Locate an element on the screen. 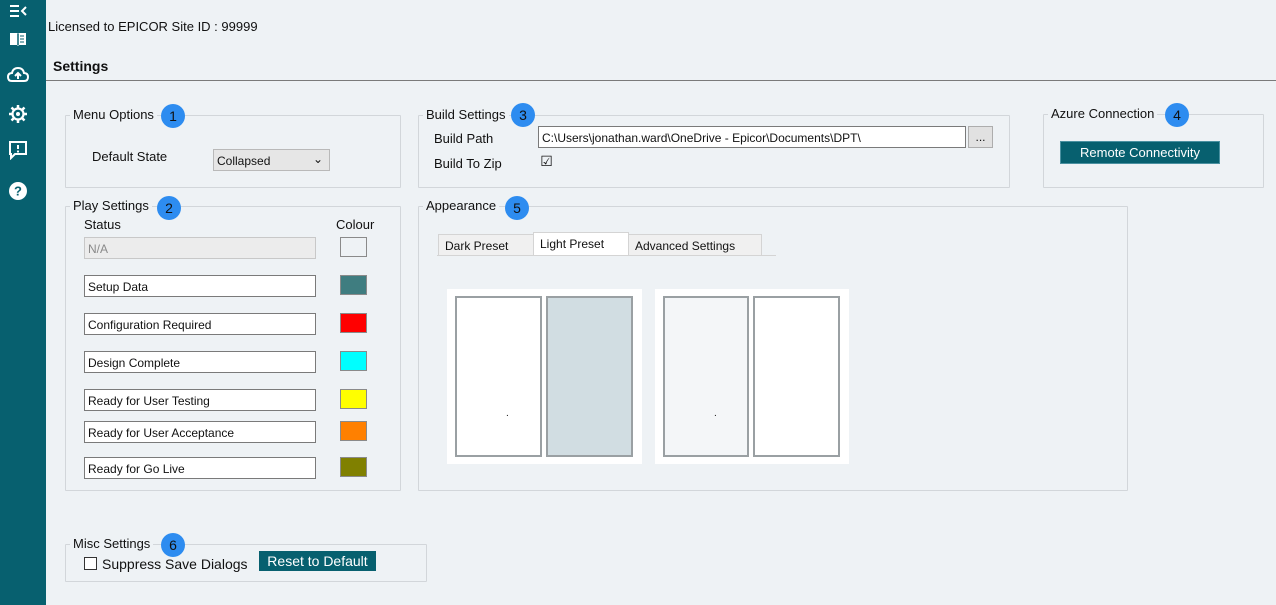 The image size is (1276, 605). default-state-label: Default State is located at coordinates (130, 156).